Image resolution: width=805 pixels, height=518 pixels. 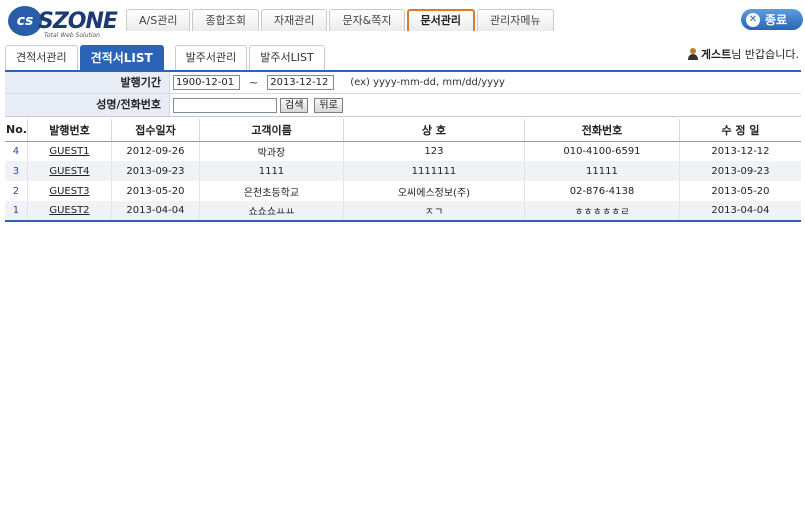 I want to click on cell-received: 2013-09-23, so click(x=155, y=171).